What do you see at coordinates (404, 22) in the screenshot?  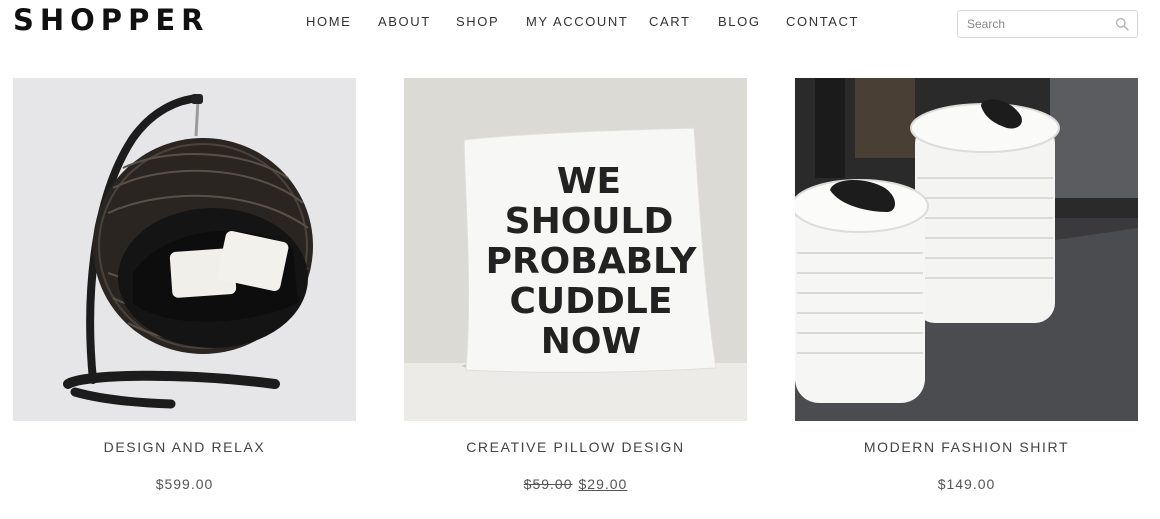 I see `nav-about: ABOUT` at bounding box center [404, 22].